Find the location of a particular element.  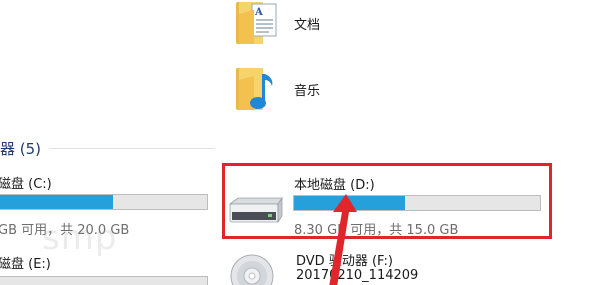

annotation-arrow-icon is located at coordinates (340, 238).